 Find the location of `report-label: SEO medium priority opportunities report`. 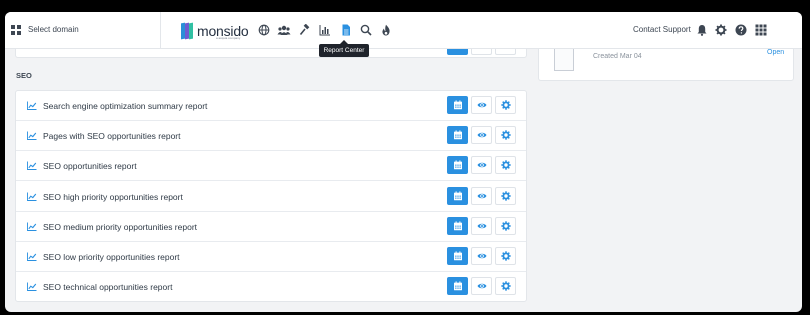

report-label: SEO medium priority opportunities report is located at coordinates (120, 226).